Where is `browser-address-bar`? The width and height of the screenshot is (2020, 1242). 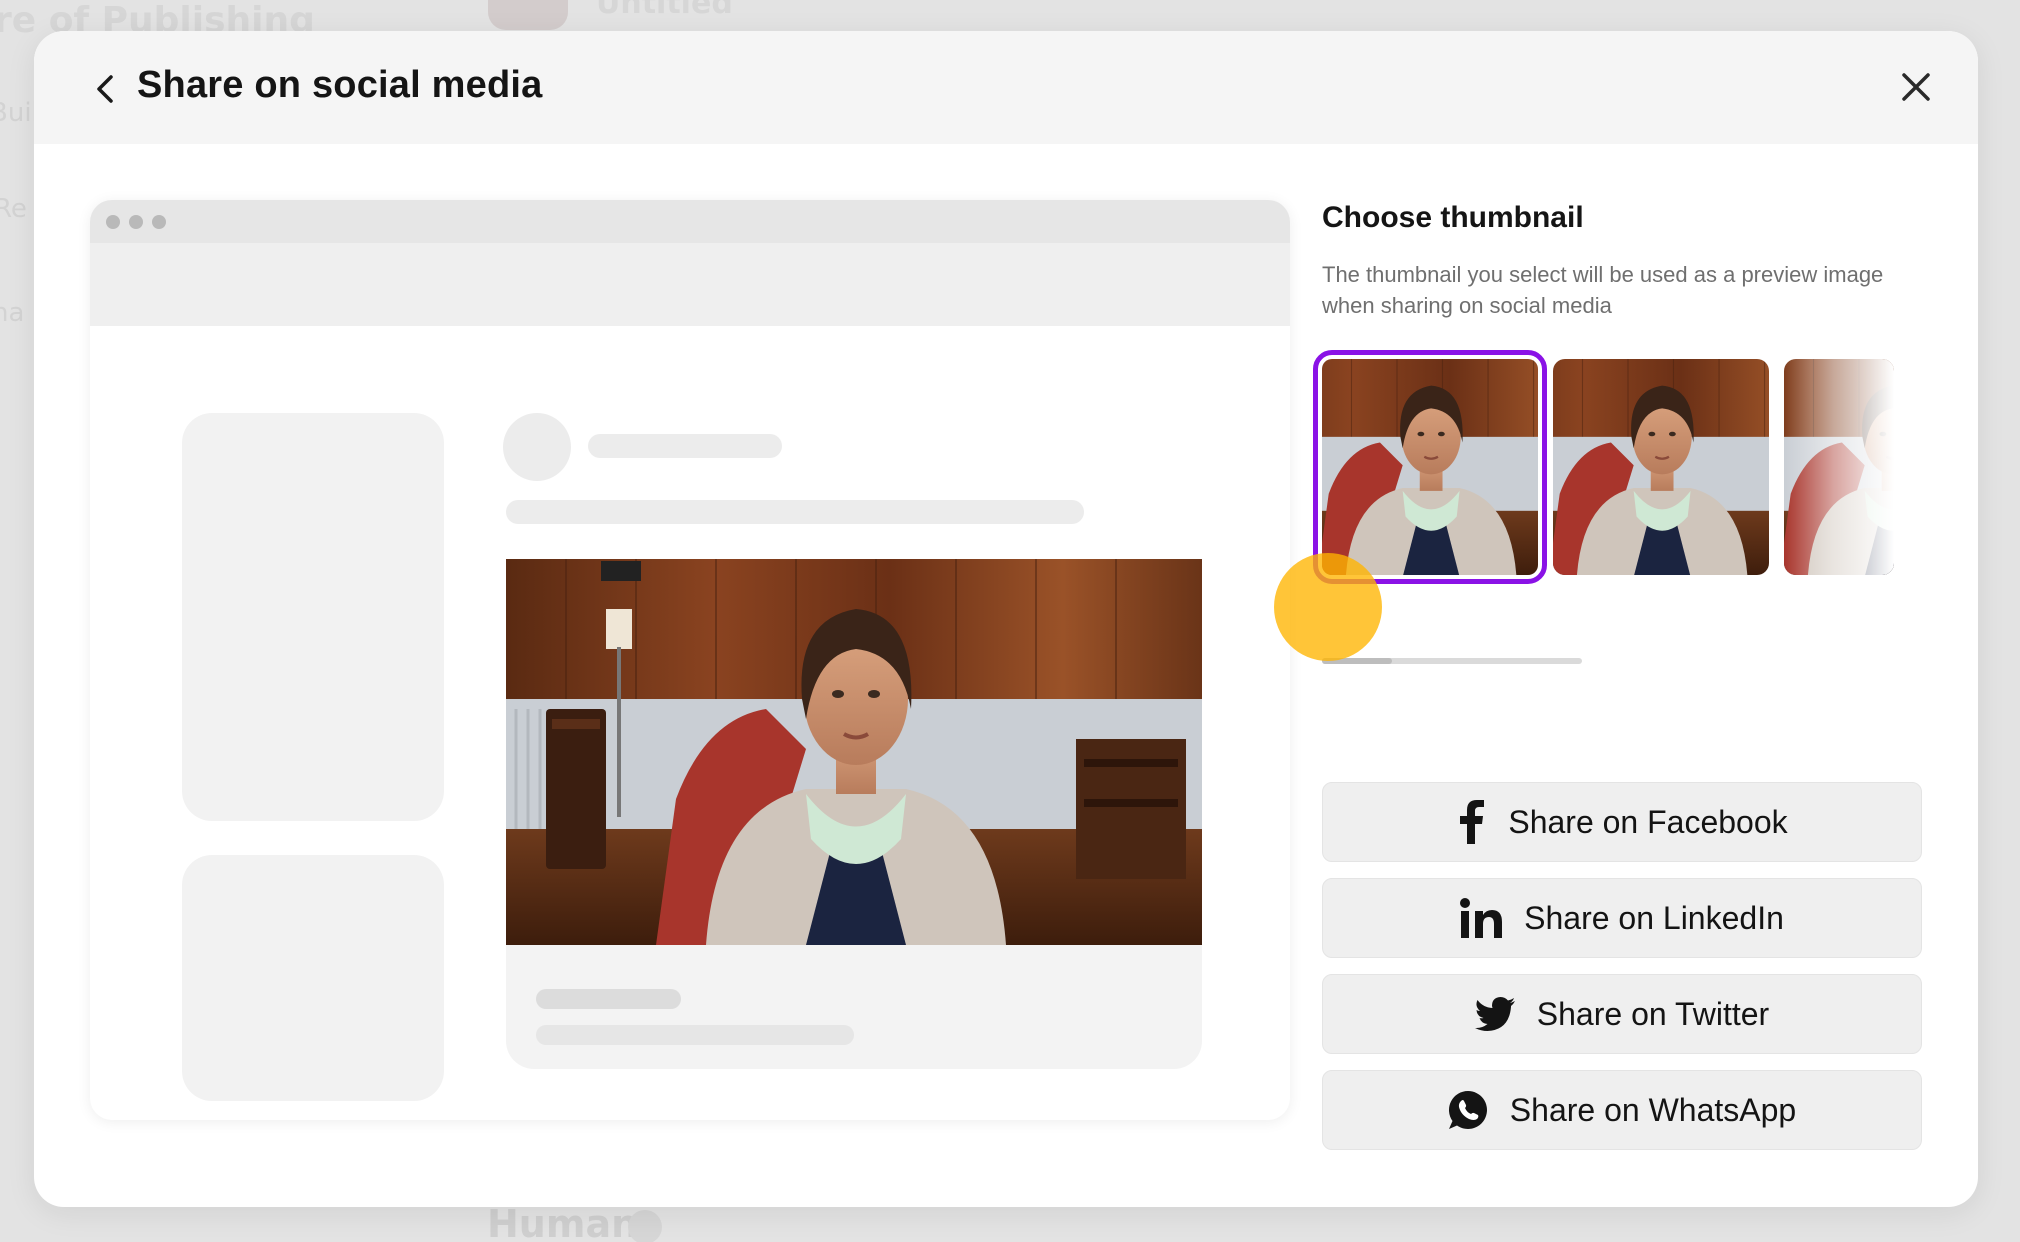
browser-address-bar is located at coordinates (690, 284).